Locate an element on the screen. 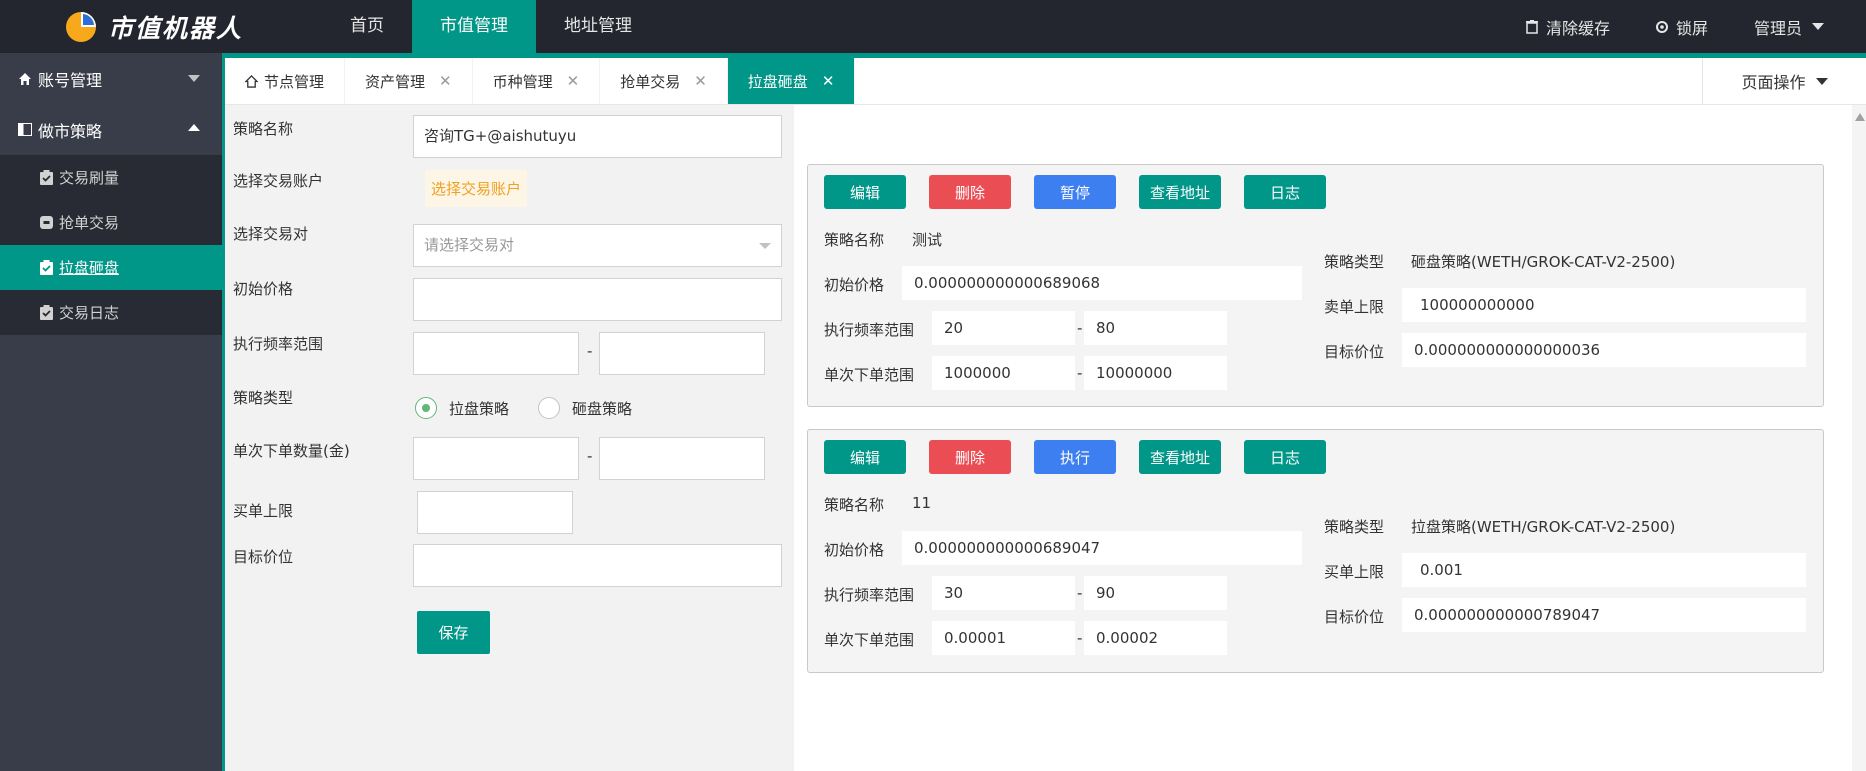 The width and height of the screenshot is (1866, 771). sidebar-group-strategy: 做市策略 is located at coordinates (111, 129).